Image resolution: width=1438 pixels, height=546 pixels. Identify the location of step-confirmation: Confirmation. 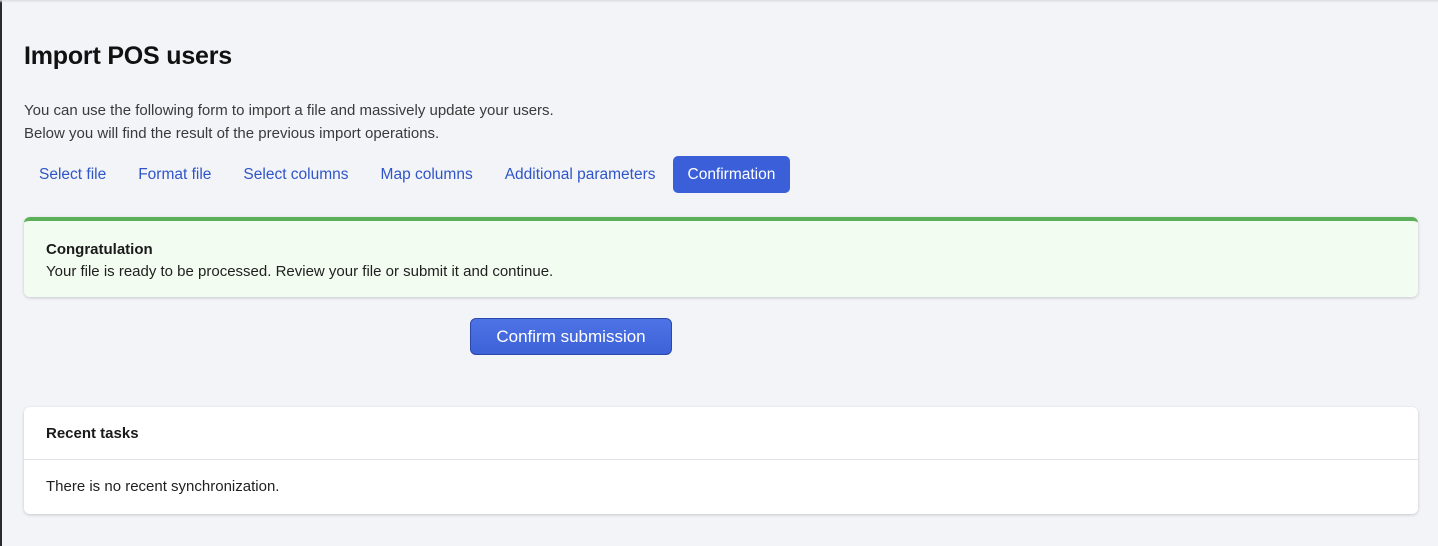
(731, 174).